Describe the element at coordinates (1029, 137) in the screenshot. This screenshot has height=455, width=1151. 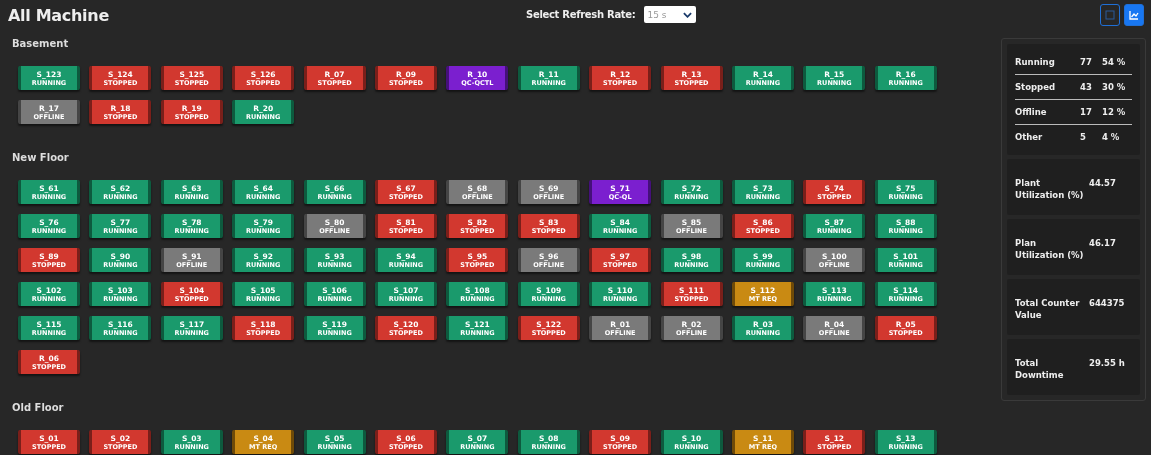
I see `status-label: Other` at that location.